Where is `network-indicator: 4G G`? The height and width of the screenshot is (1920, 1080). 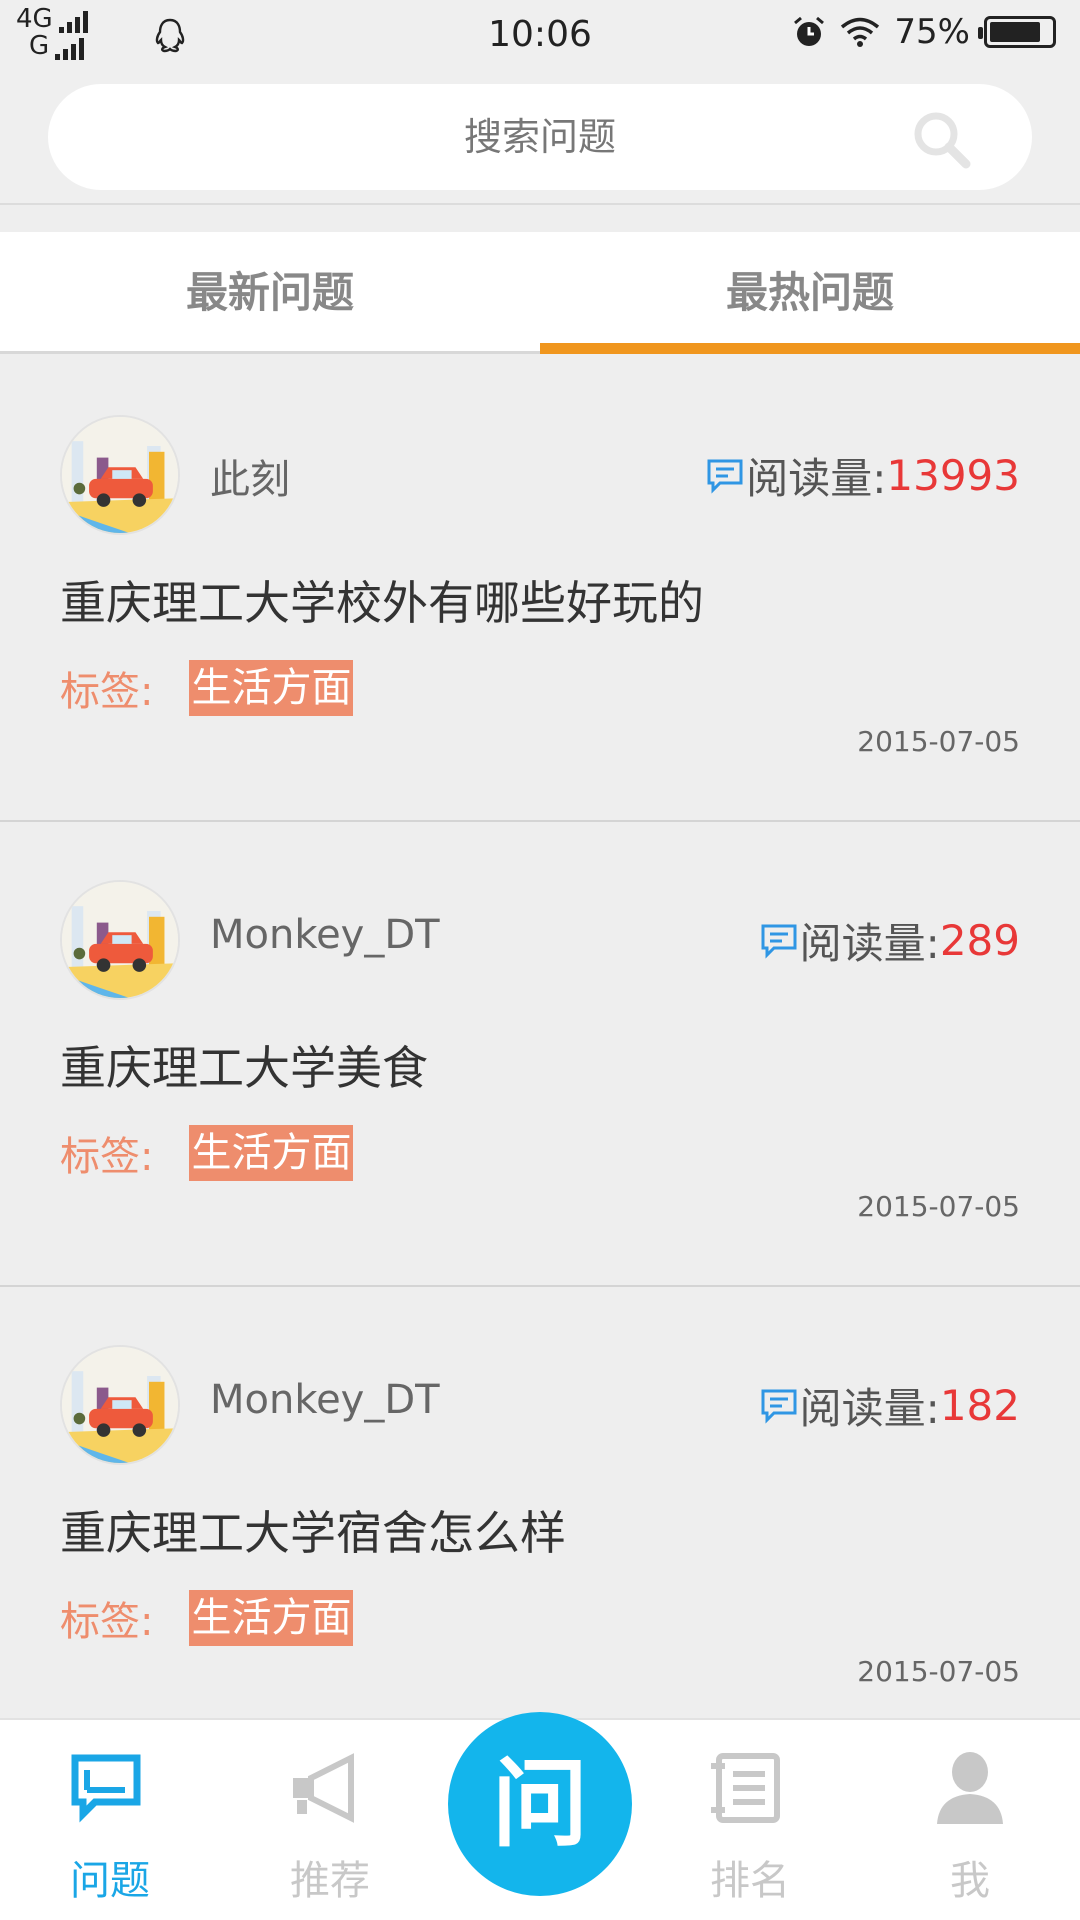 network-indicator: 4G G is located at coordinates (52, 33).